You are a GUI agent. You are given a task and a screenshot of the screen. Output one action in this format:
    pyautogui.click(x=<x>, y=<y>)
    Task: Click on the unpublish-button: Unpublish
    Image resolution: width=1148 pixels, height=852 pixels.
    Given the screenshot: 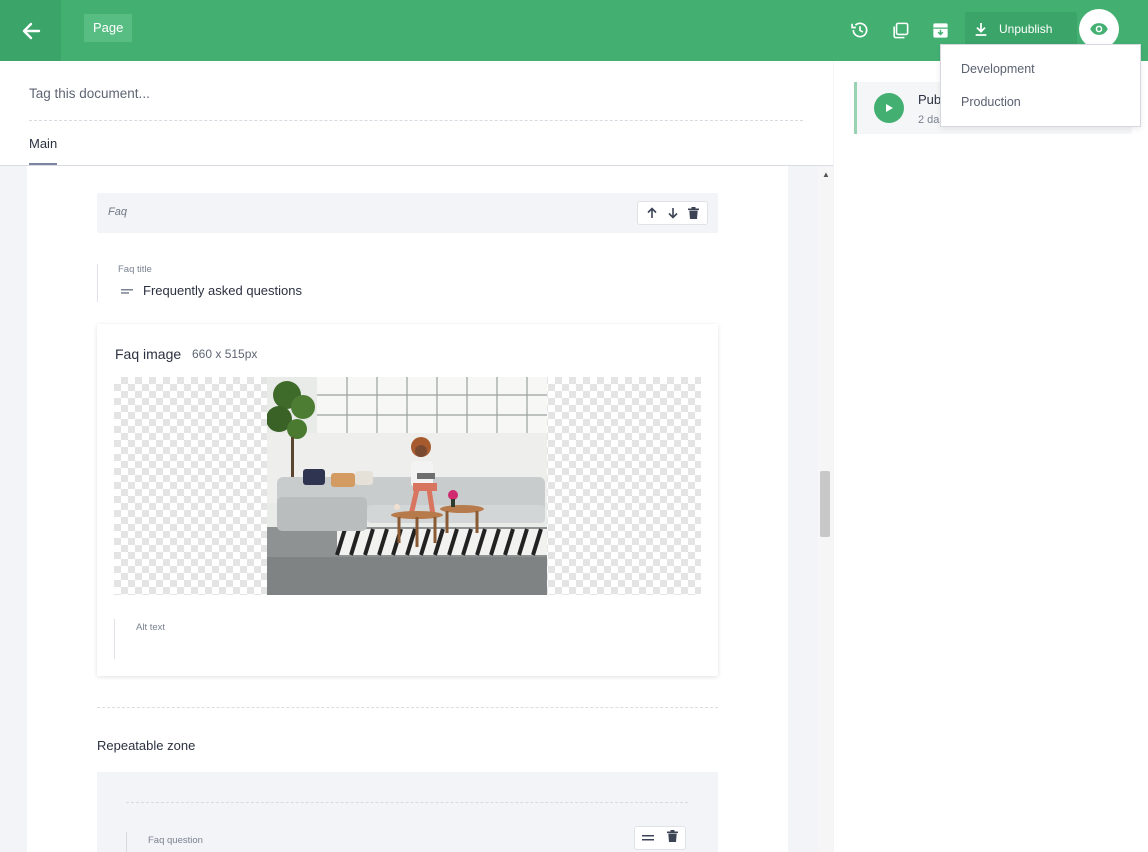 What is the action you would take?
    pyautogui.click(x=1021, y=29)
    